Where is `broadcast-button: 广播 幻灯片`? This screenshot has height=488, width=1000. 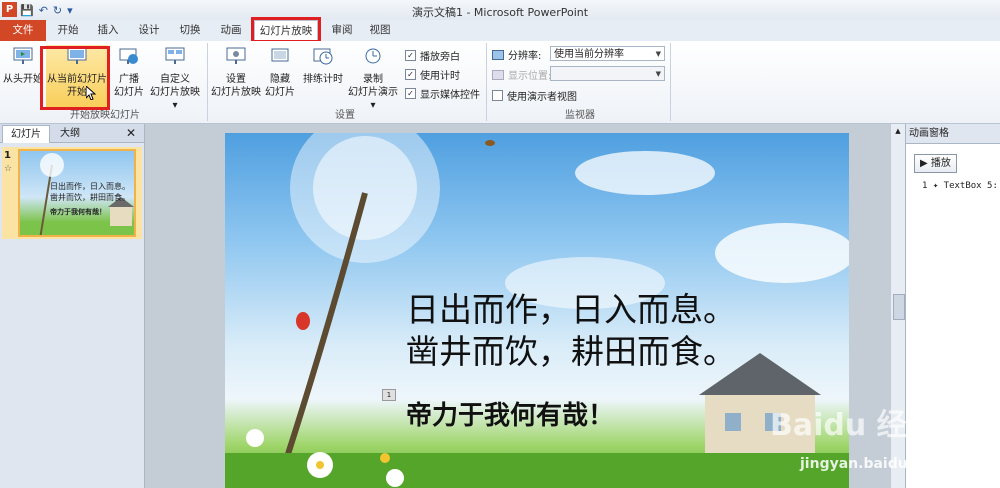
broadcast-button: 广播 幻灯片 is located at coordinates (129, 72).